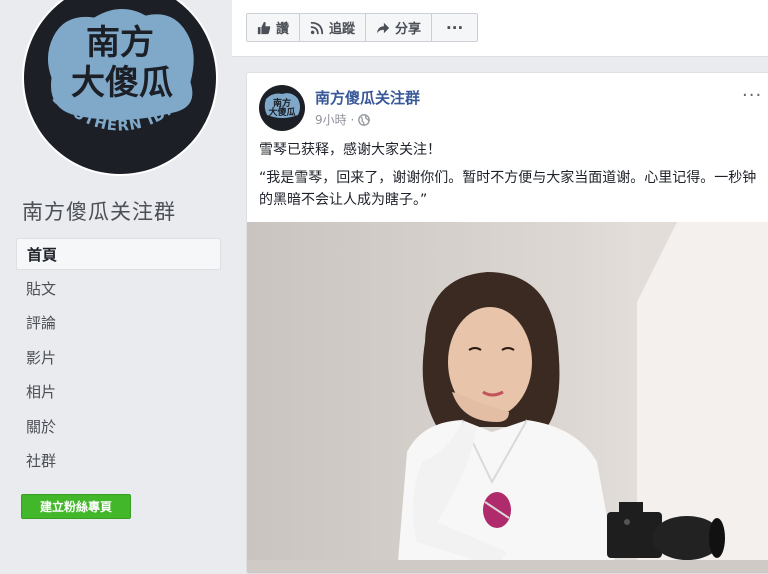 This screenshot has width=768, height=574. I want to click on page-profile-picture: 南方 大傻瓜 SOUTHERN IDIOT, so click(120, 88).